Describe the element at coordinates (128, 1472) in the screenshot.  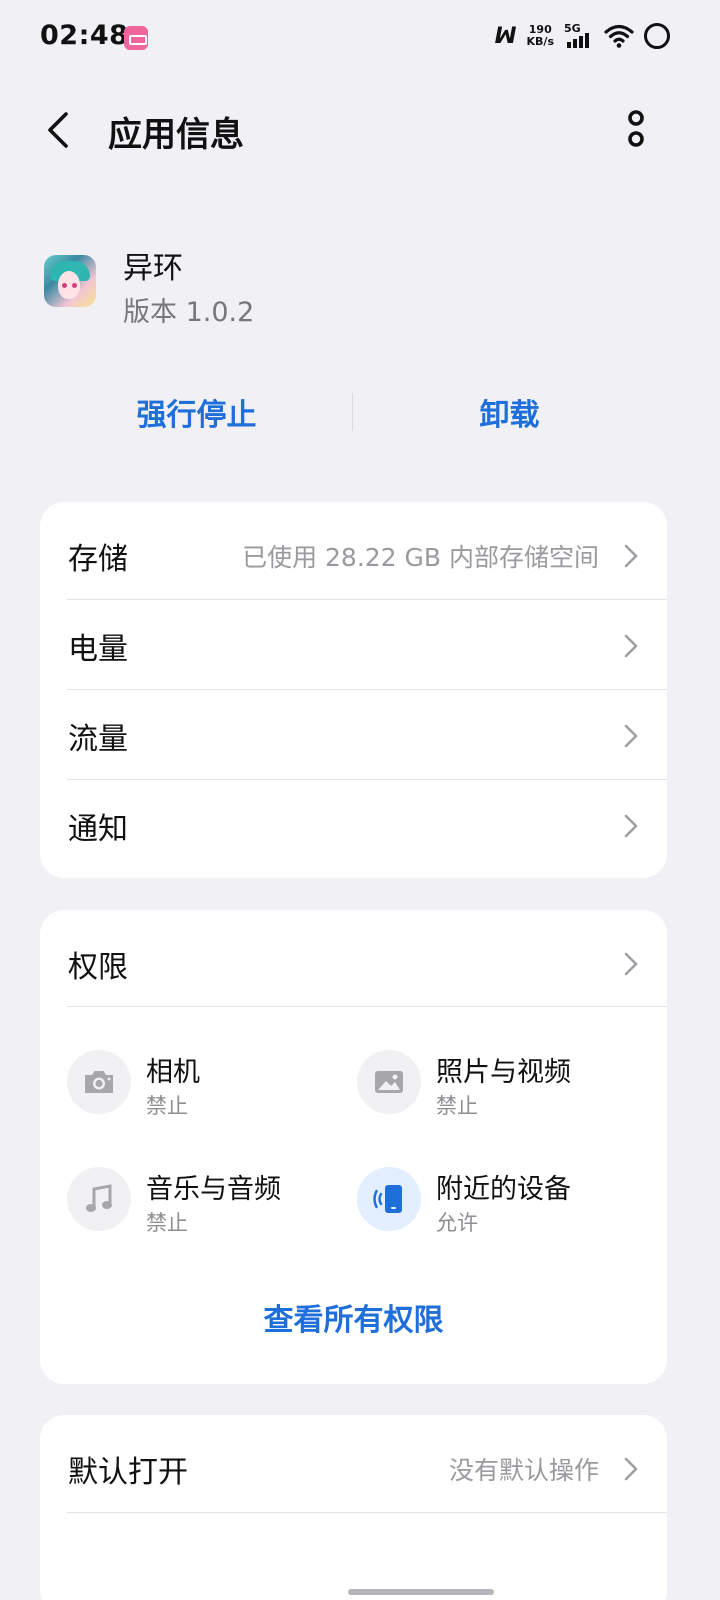
I see `open-by-default-label: 默认打开` at that location.